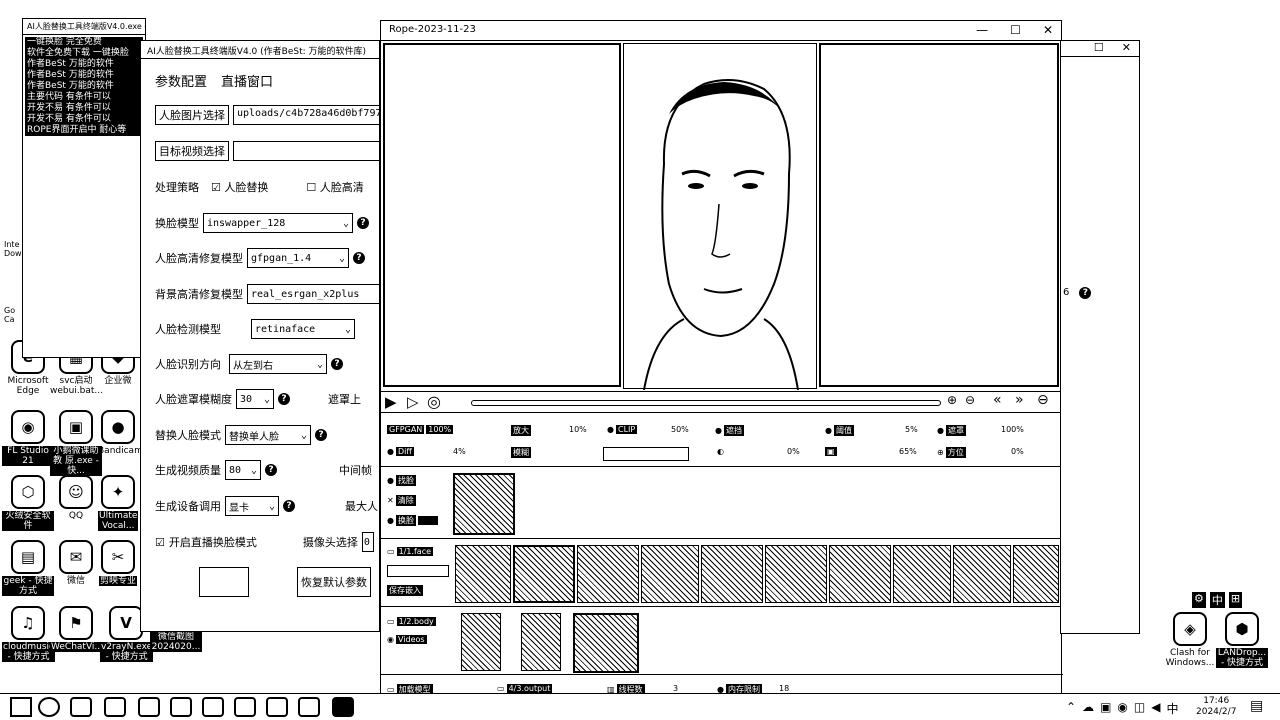  I want to click on zoom-out-icon: ⊖, so click(970, 400).